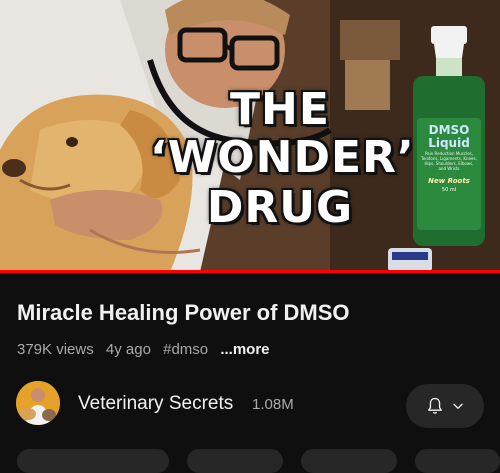  What do you see at coordinates (244, 349) in the screenshot?
I see `more-description-link: ...more` at bounding box center [244, 349].